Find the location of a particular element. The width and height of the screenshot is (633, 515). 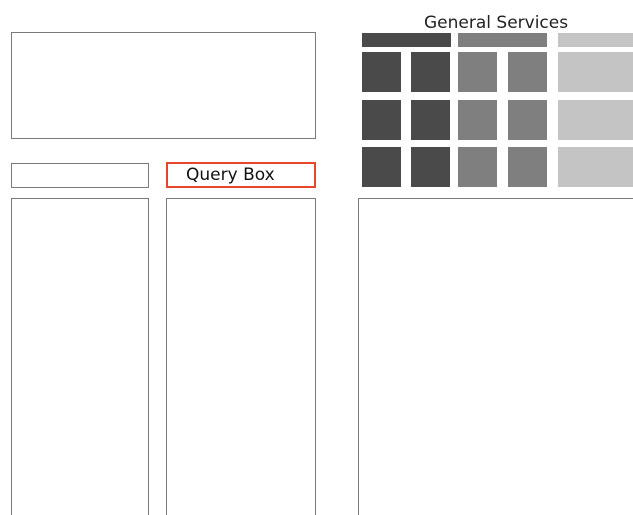

top-left-panel is located at coordinates (163, 85).